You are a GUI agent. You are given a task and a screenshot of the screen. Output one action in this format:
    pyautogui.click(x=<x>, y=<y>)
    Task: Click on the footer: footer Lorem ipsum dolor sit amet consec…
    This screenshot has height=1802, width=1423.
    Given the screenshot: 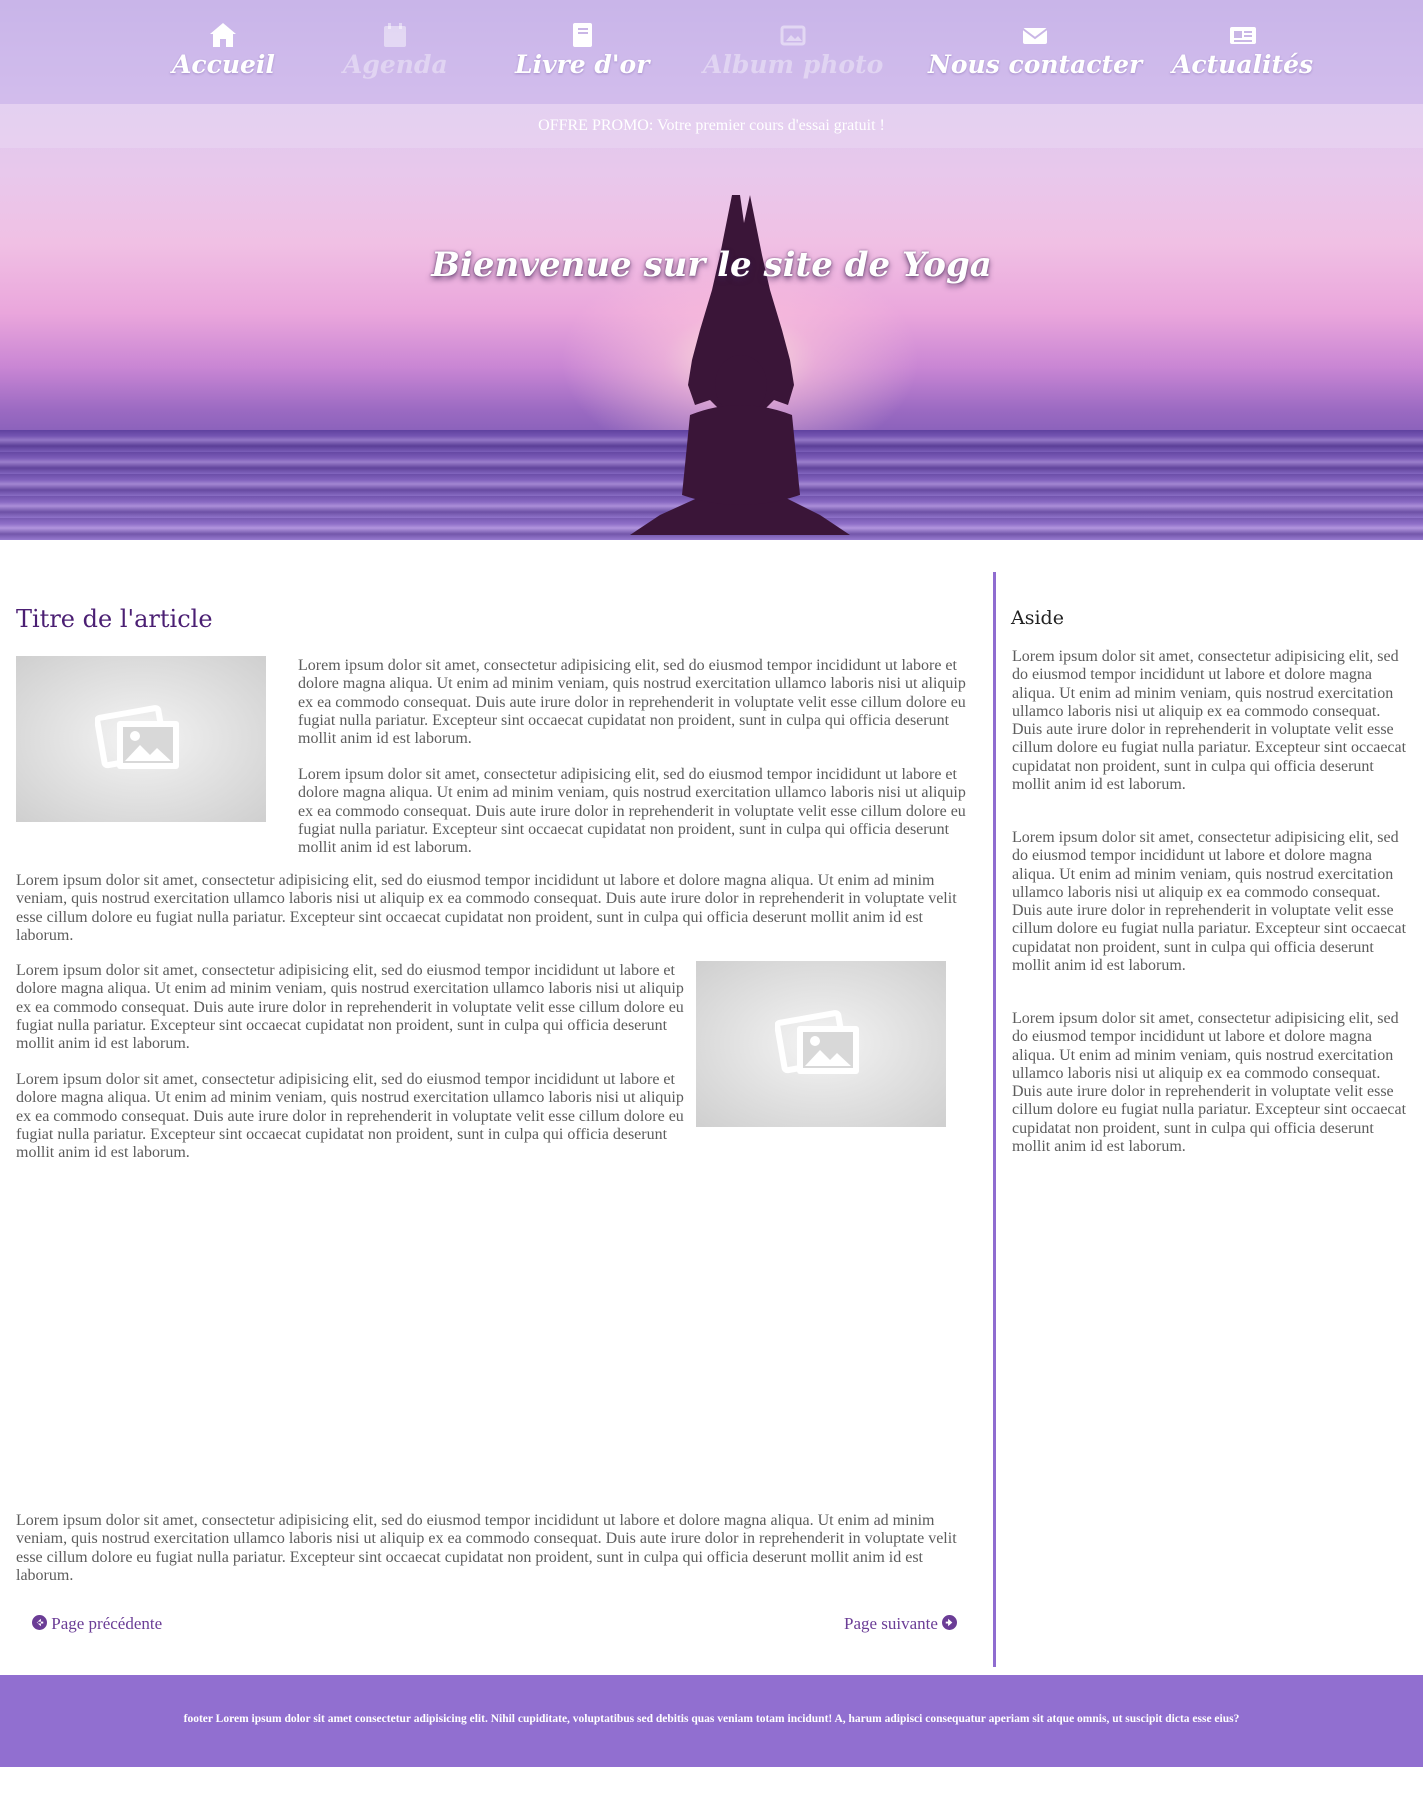 What is the action you would take?
    pyautogui.click(x=711, y=1721)
    